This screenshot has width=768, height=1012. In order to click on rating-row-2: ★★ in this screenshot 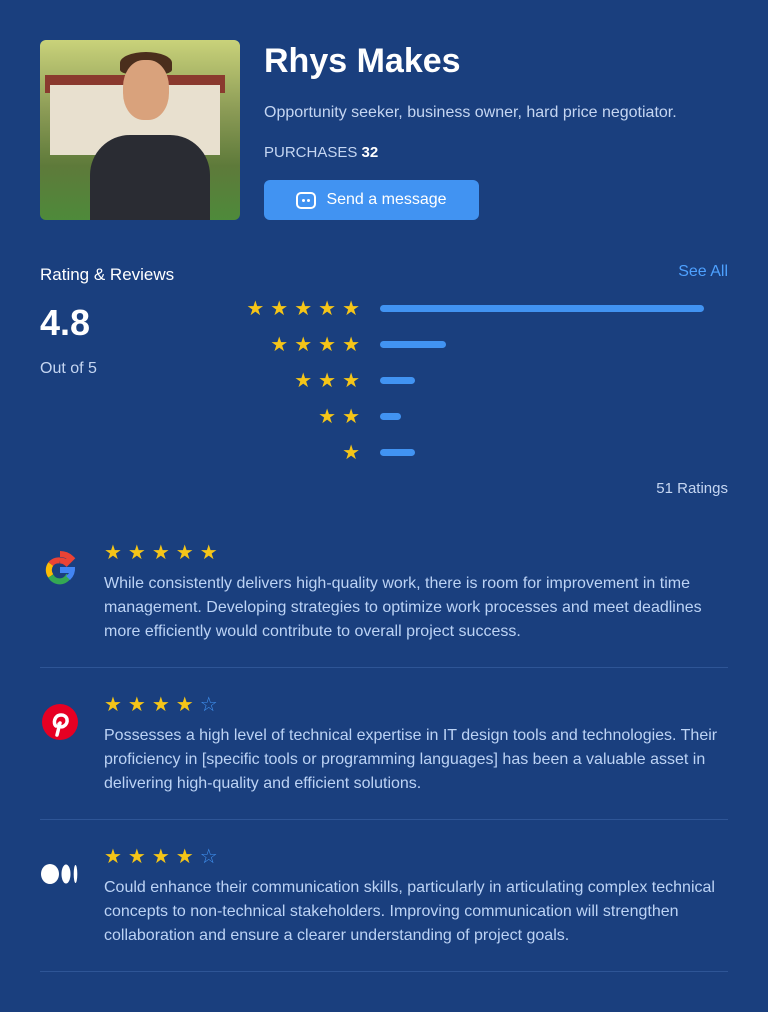, I will do `click(474, 416)`.